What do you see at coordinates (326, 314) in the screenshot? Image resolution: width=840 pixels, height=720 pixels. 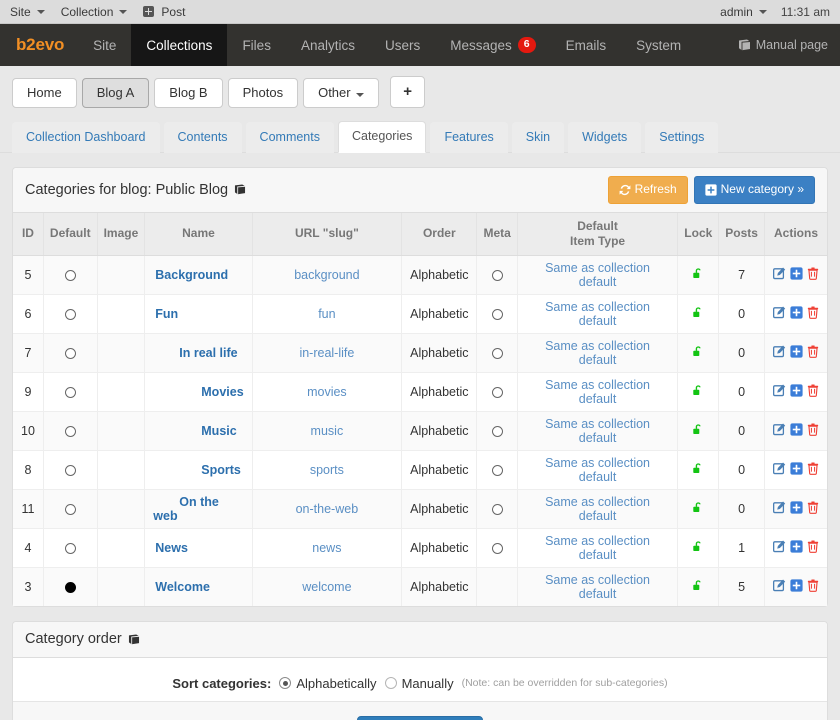 I see `category-slug-link: fun` at bounding box center [326, 314].